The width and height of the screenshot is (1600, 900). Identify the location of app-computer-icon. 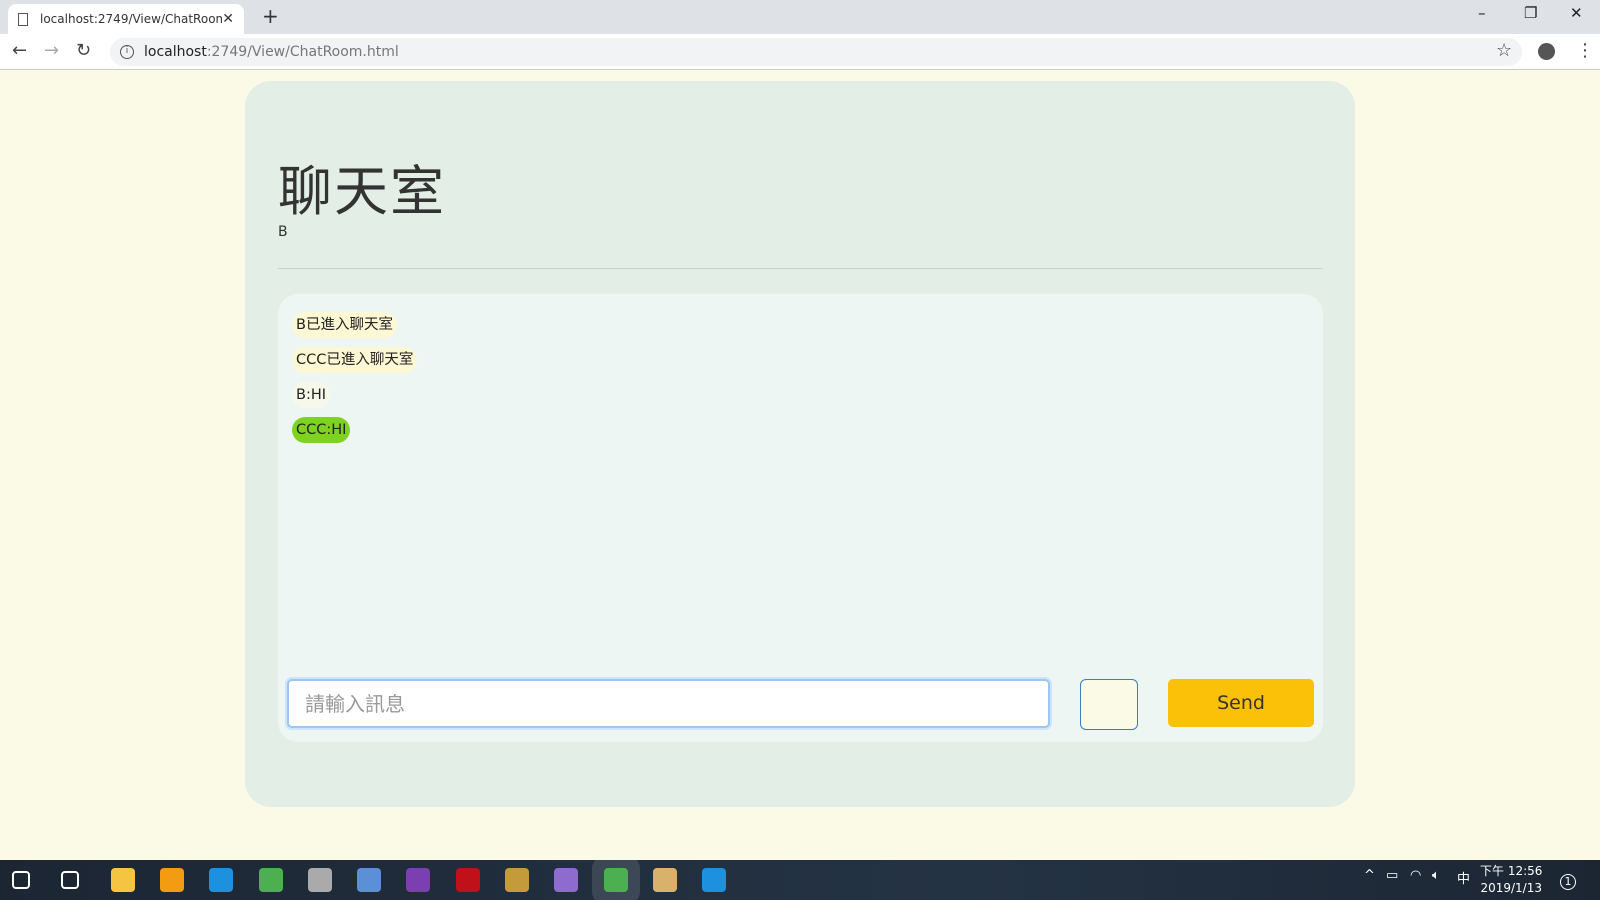
(369, 880).